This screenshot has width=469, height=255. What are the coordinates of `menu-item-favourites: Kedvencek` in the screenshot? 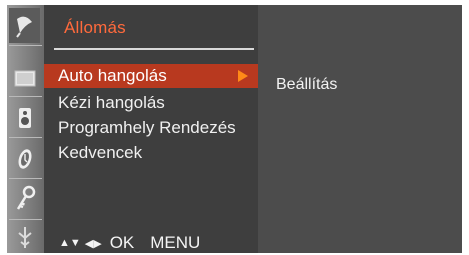 It's located at (151, 153).